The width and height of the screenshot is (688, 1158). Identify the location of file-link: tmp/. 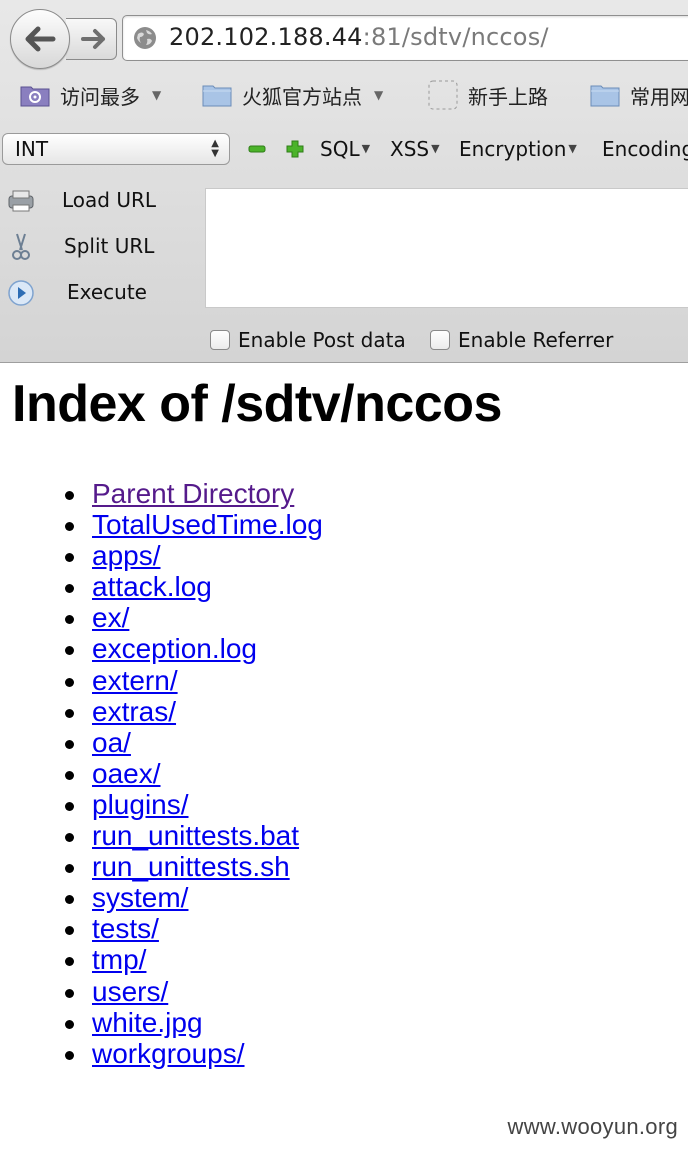
(119, 959).